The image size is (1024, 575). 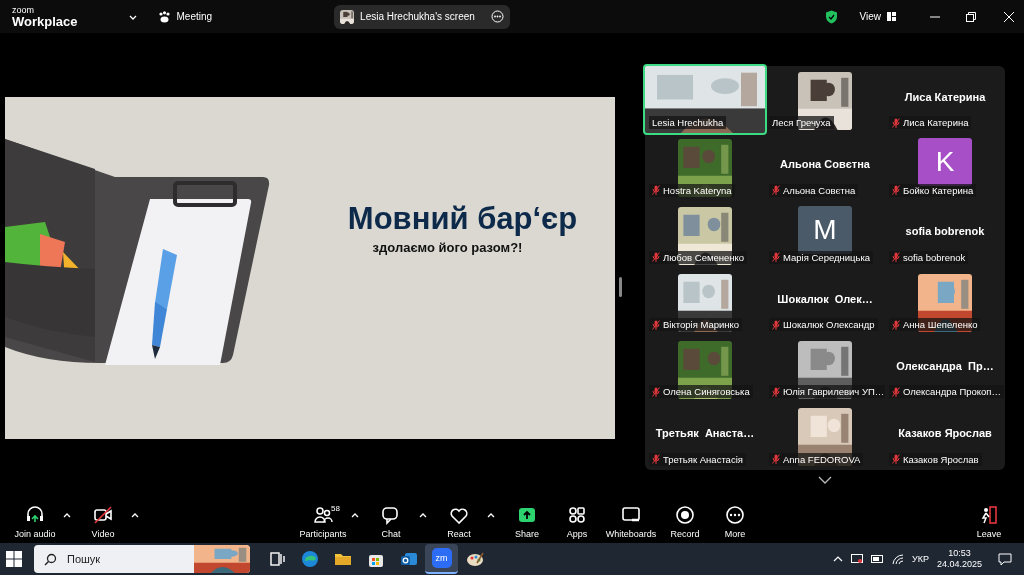 I want to click on search-field: Пошук, so click(x=117, y=559).